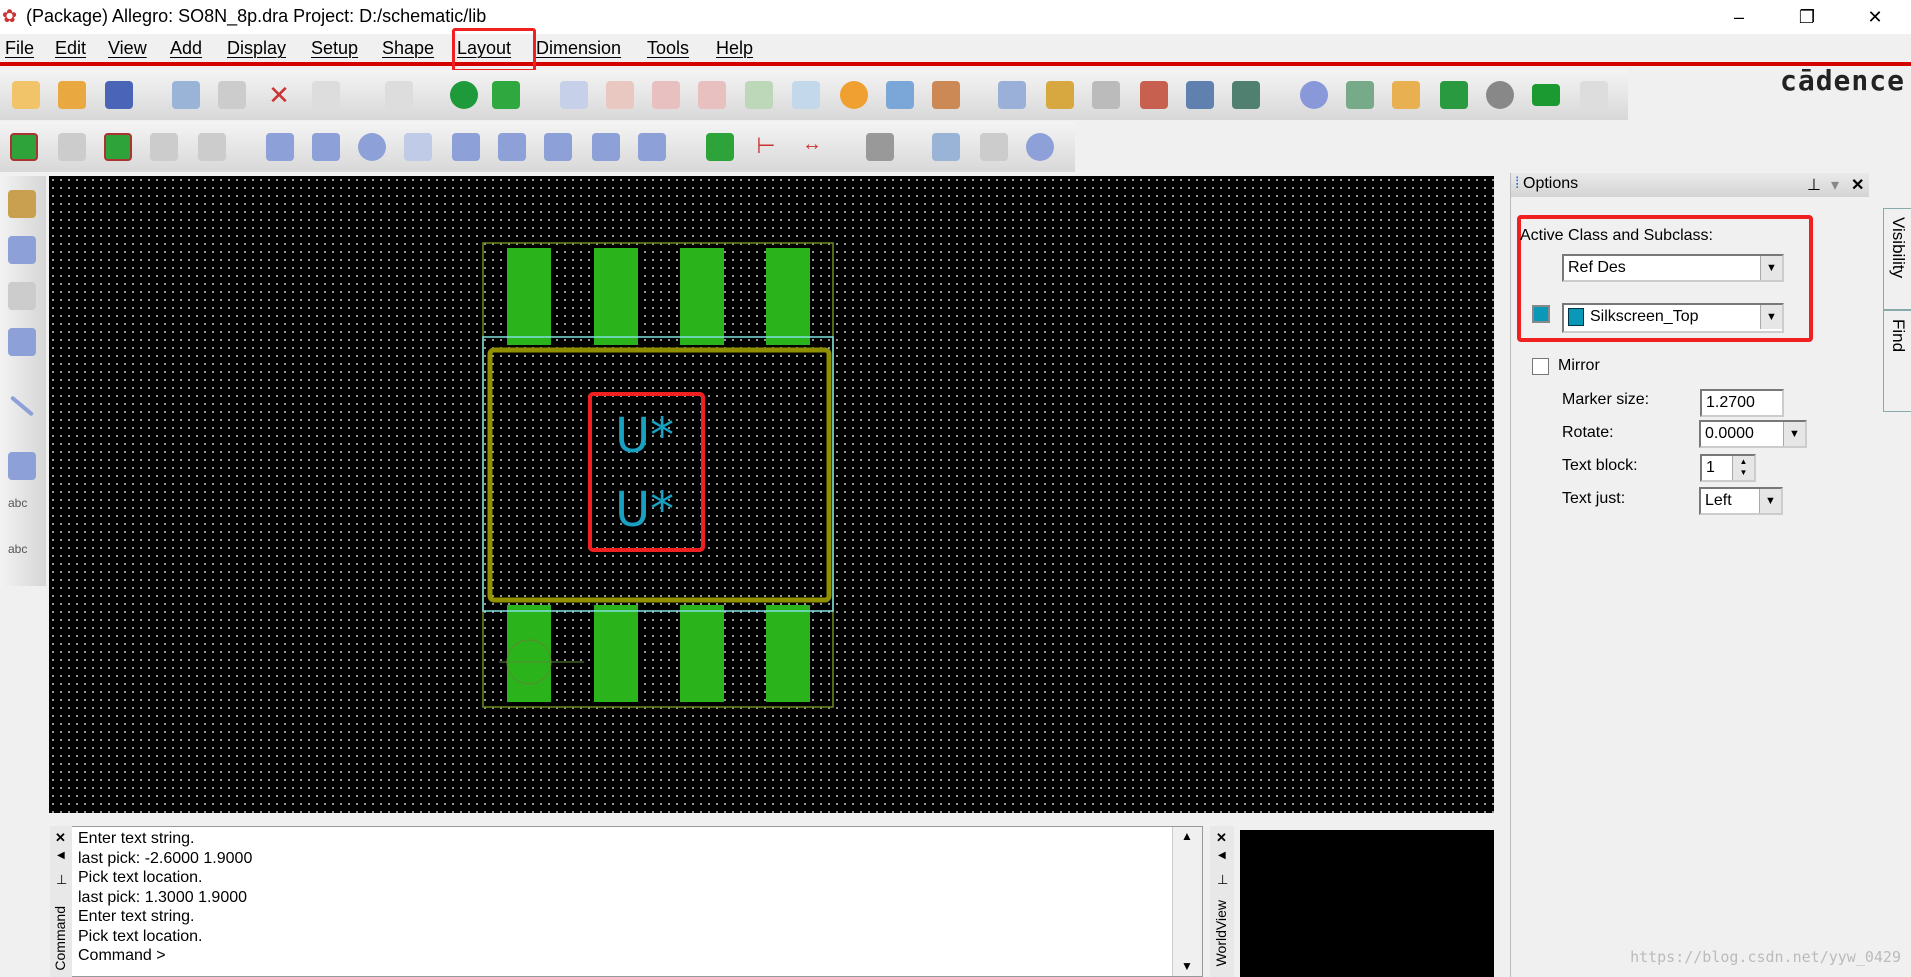 The height and width of the screenshot is (977, 1911). Describe the element at coordinates (24, 147) in the screenshot. I see `board-outline-icon` at that location.